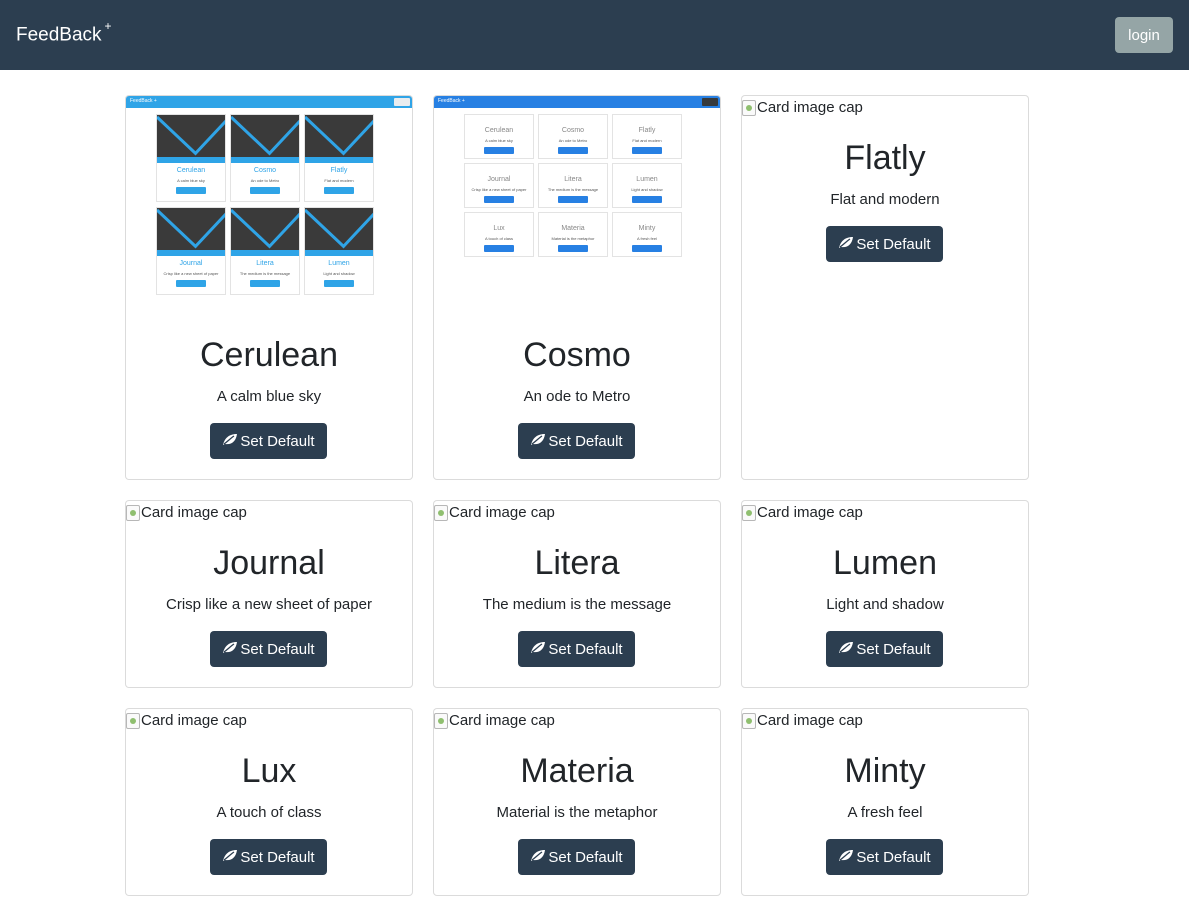  I want to click on card-text: A calm blue sky, so click(269, 396).